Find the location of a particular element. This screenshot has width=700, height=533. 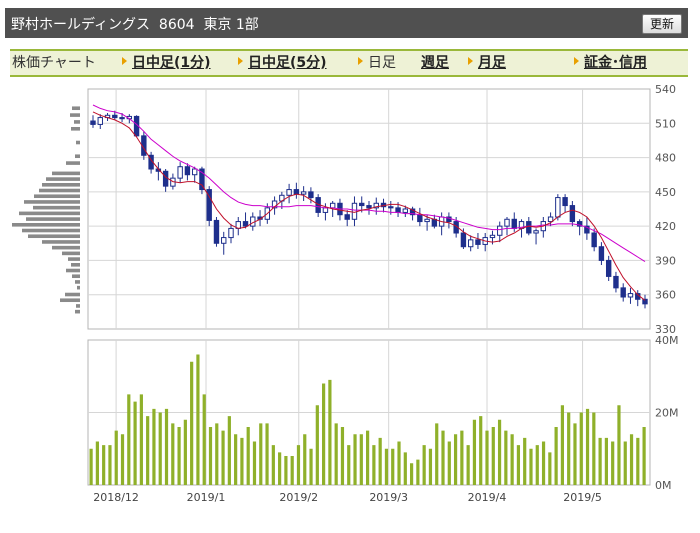

x-tick-label: 2018/12 is located at coordinates (116, 497).